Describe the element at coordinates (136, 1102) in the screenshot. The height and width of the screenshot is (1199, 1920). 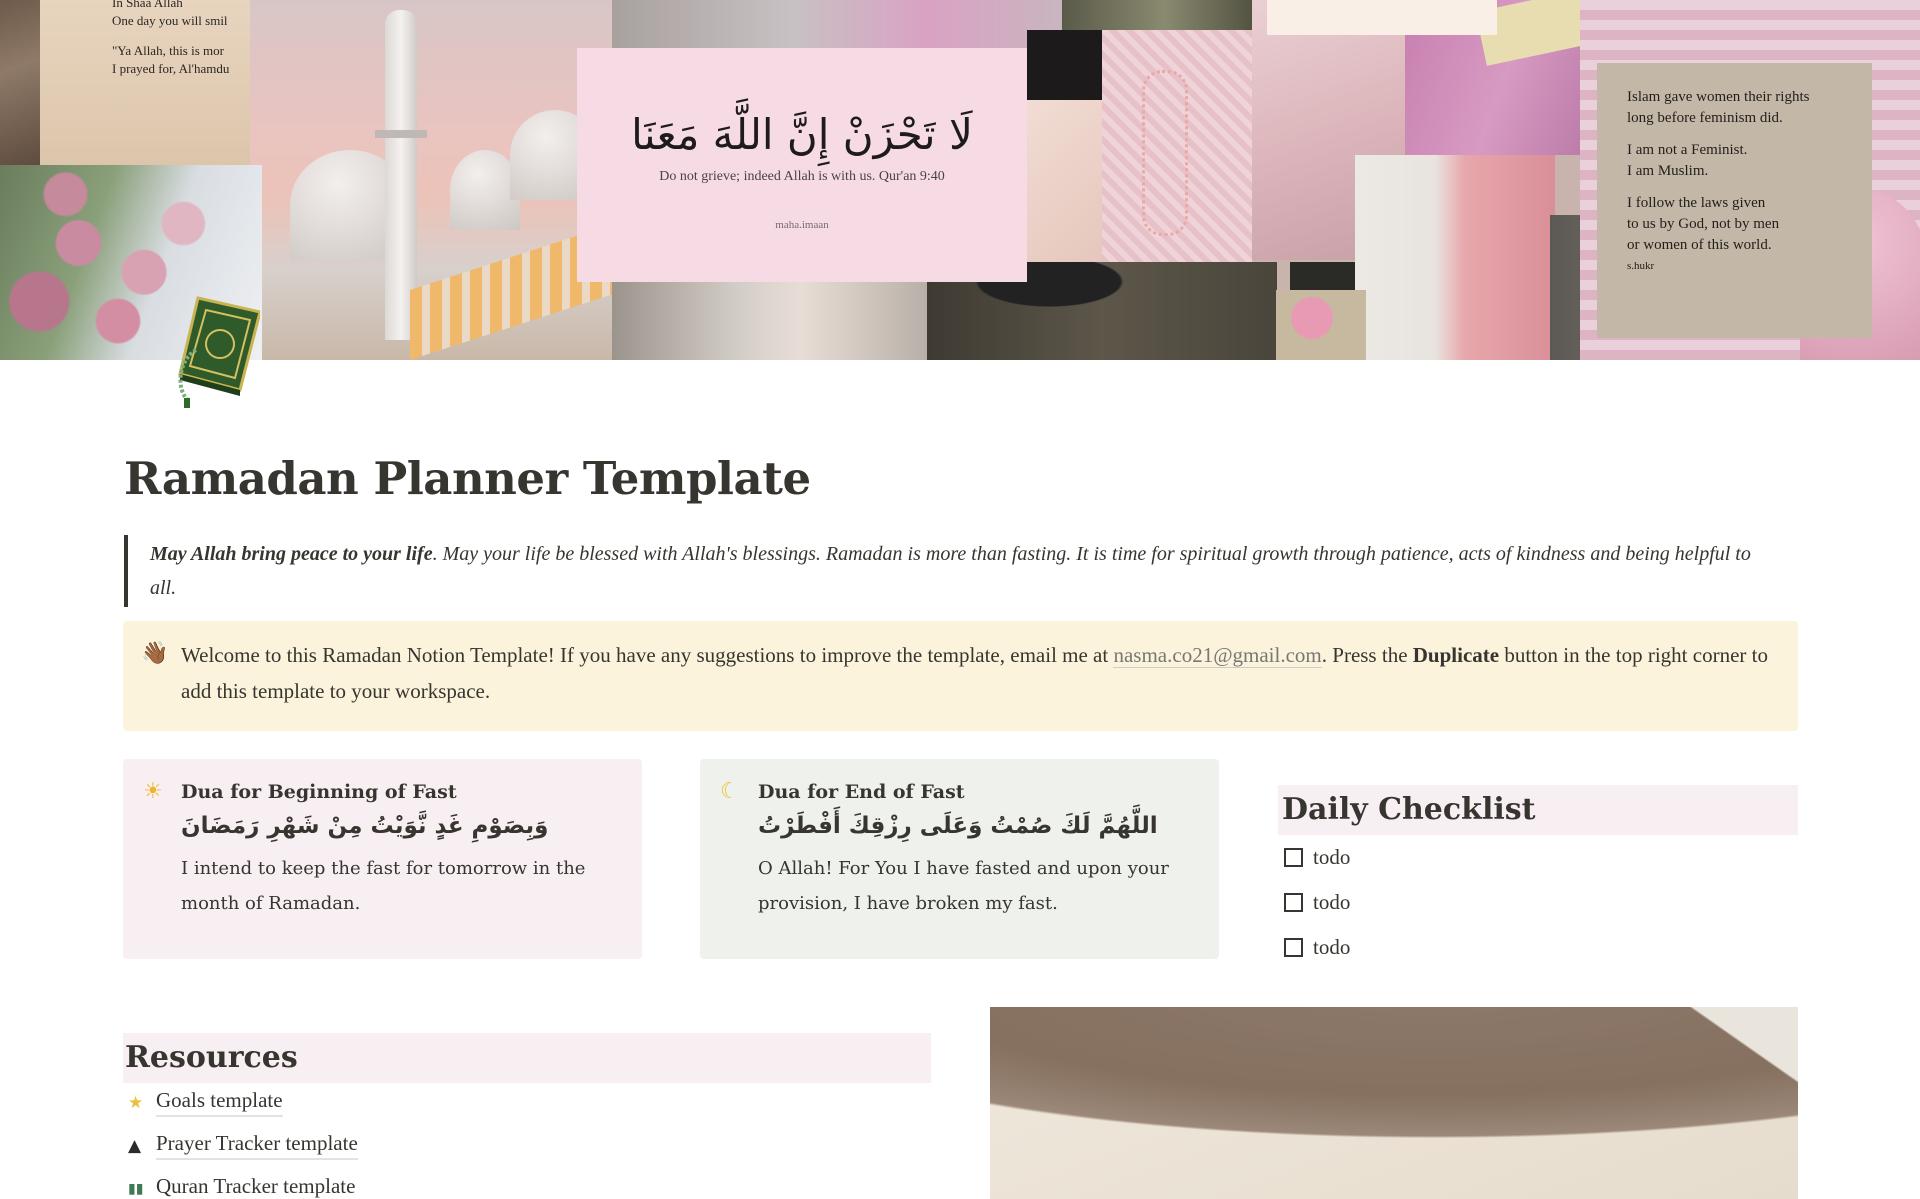
I see `star-icon: ★` at that location.